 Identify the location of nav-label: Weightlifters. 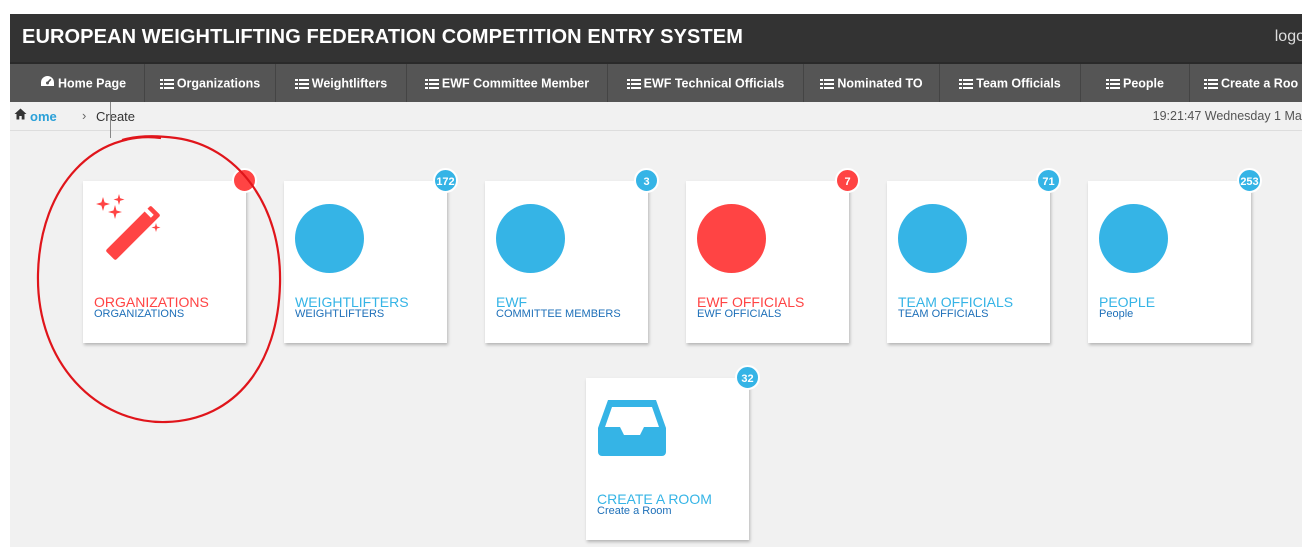
(349, 83).